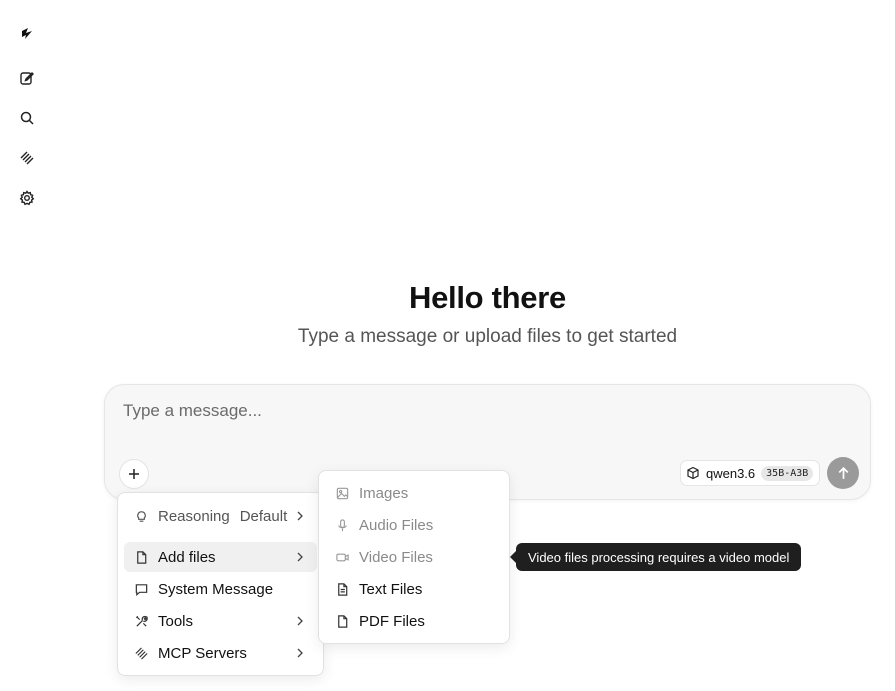 This screenshot has width=895, height=691. I want to click on submenu-item-text-files: Text Files, so click(414, 589).